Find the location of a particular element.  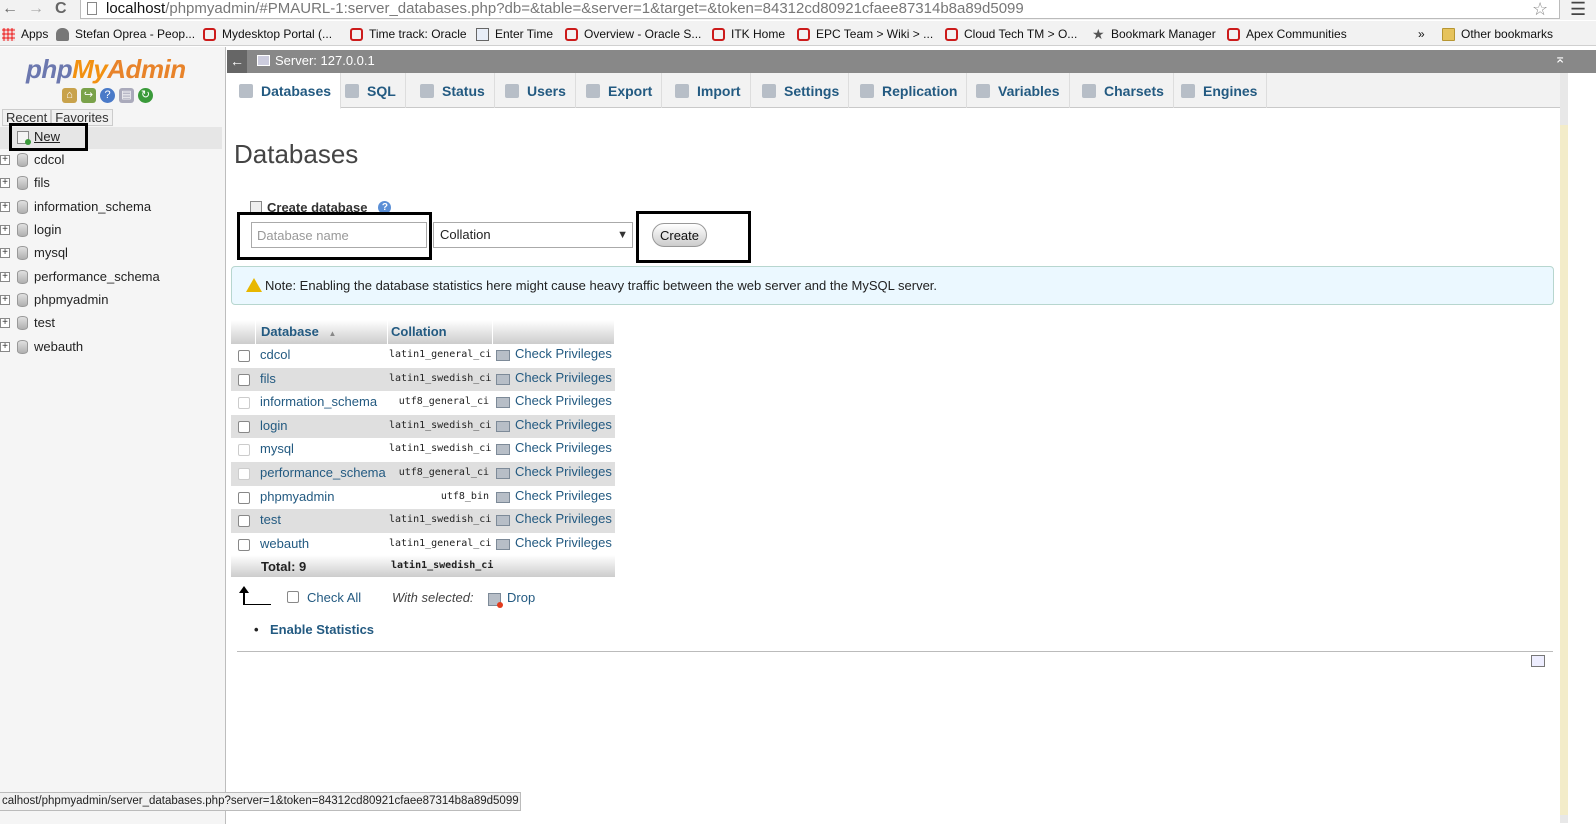

bookmark-enter-time: Enter Time is located at coordinates (514, 34).